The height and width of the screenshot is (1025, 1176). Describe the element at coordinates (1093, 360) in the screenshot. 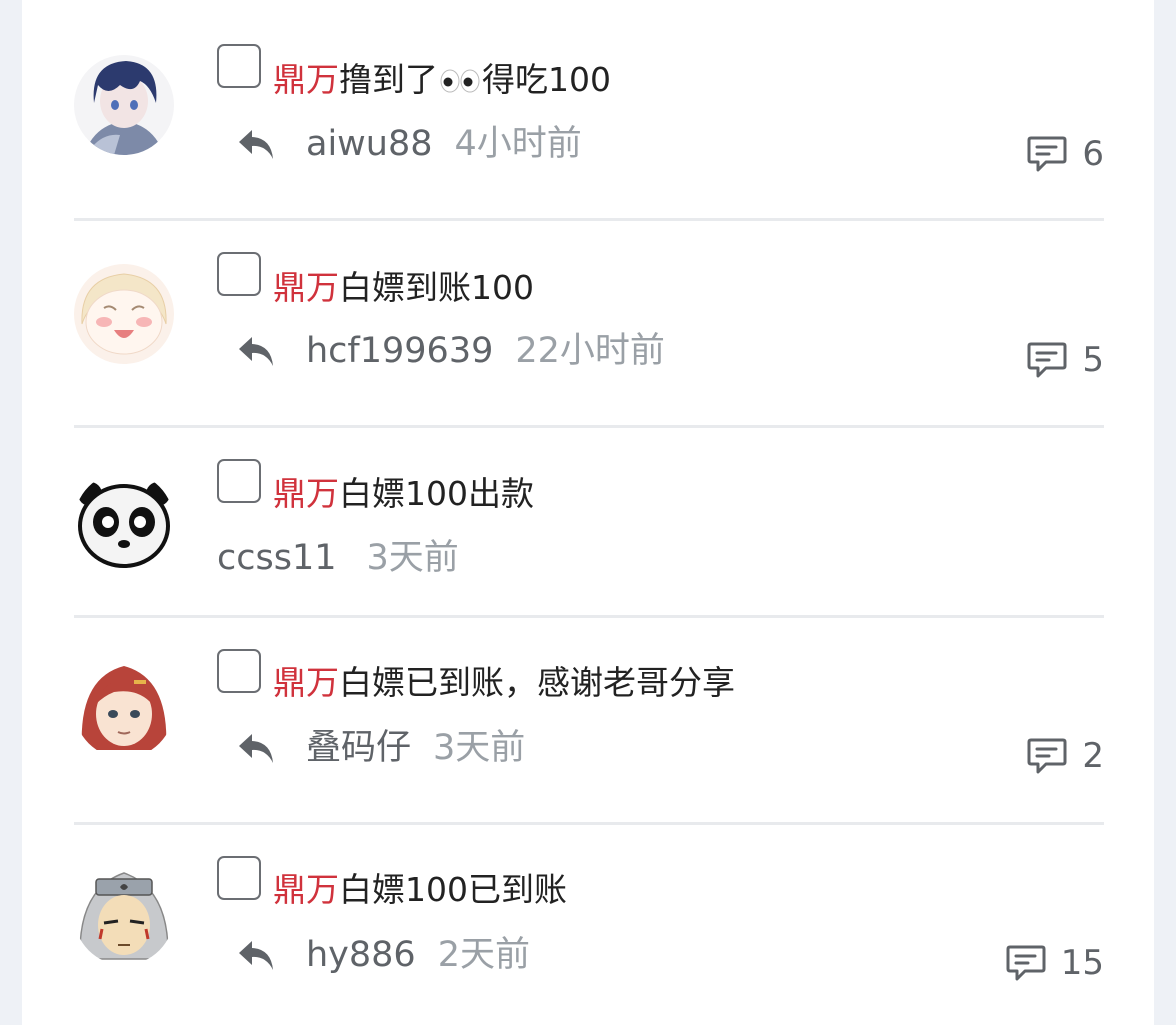

I see `comment-count: 5` at that location.